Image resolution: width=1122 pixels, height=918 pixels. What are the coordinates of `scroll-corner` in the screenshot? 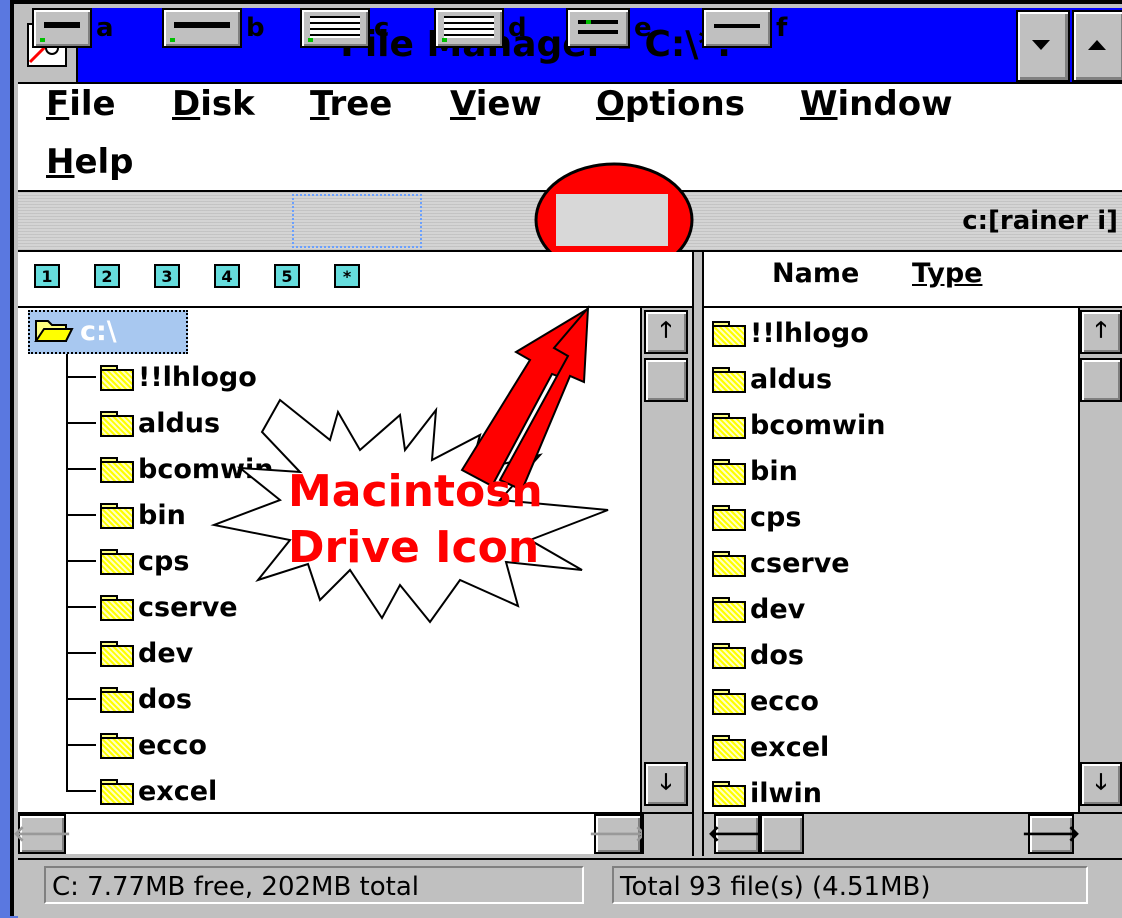 It's located at (667, 834).